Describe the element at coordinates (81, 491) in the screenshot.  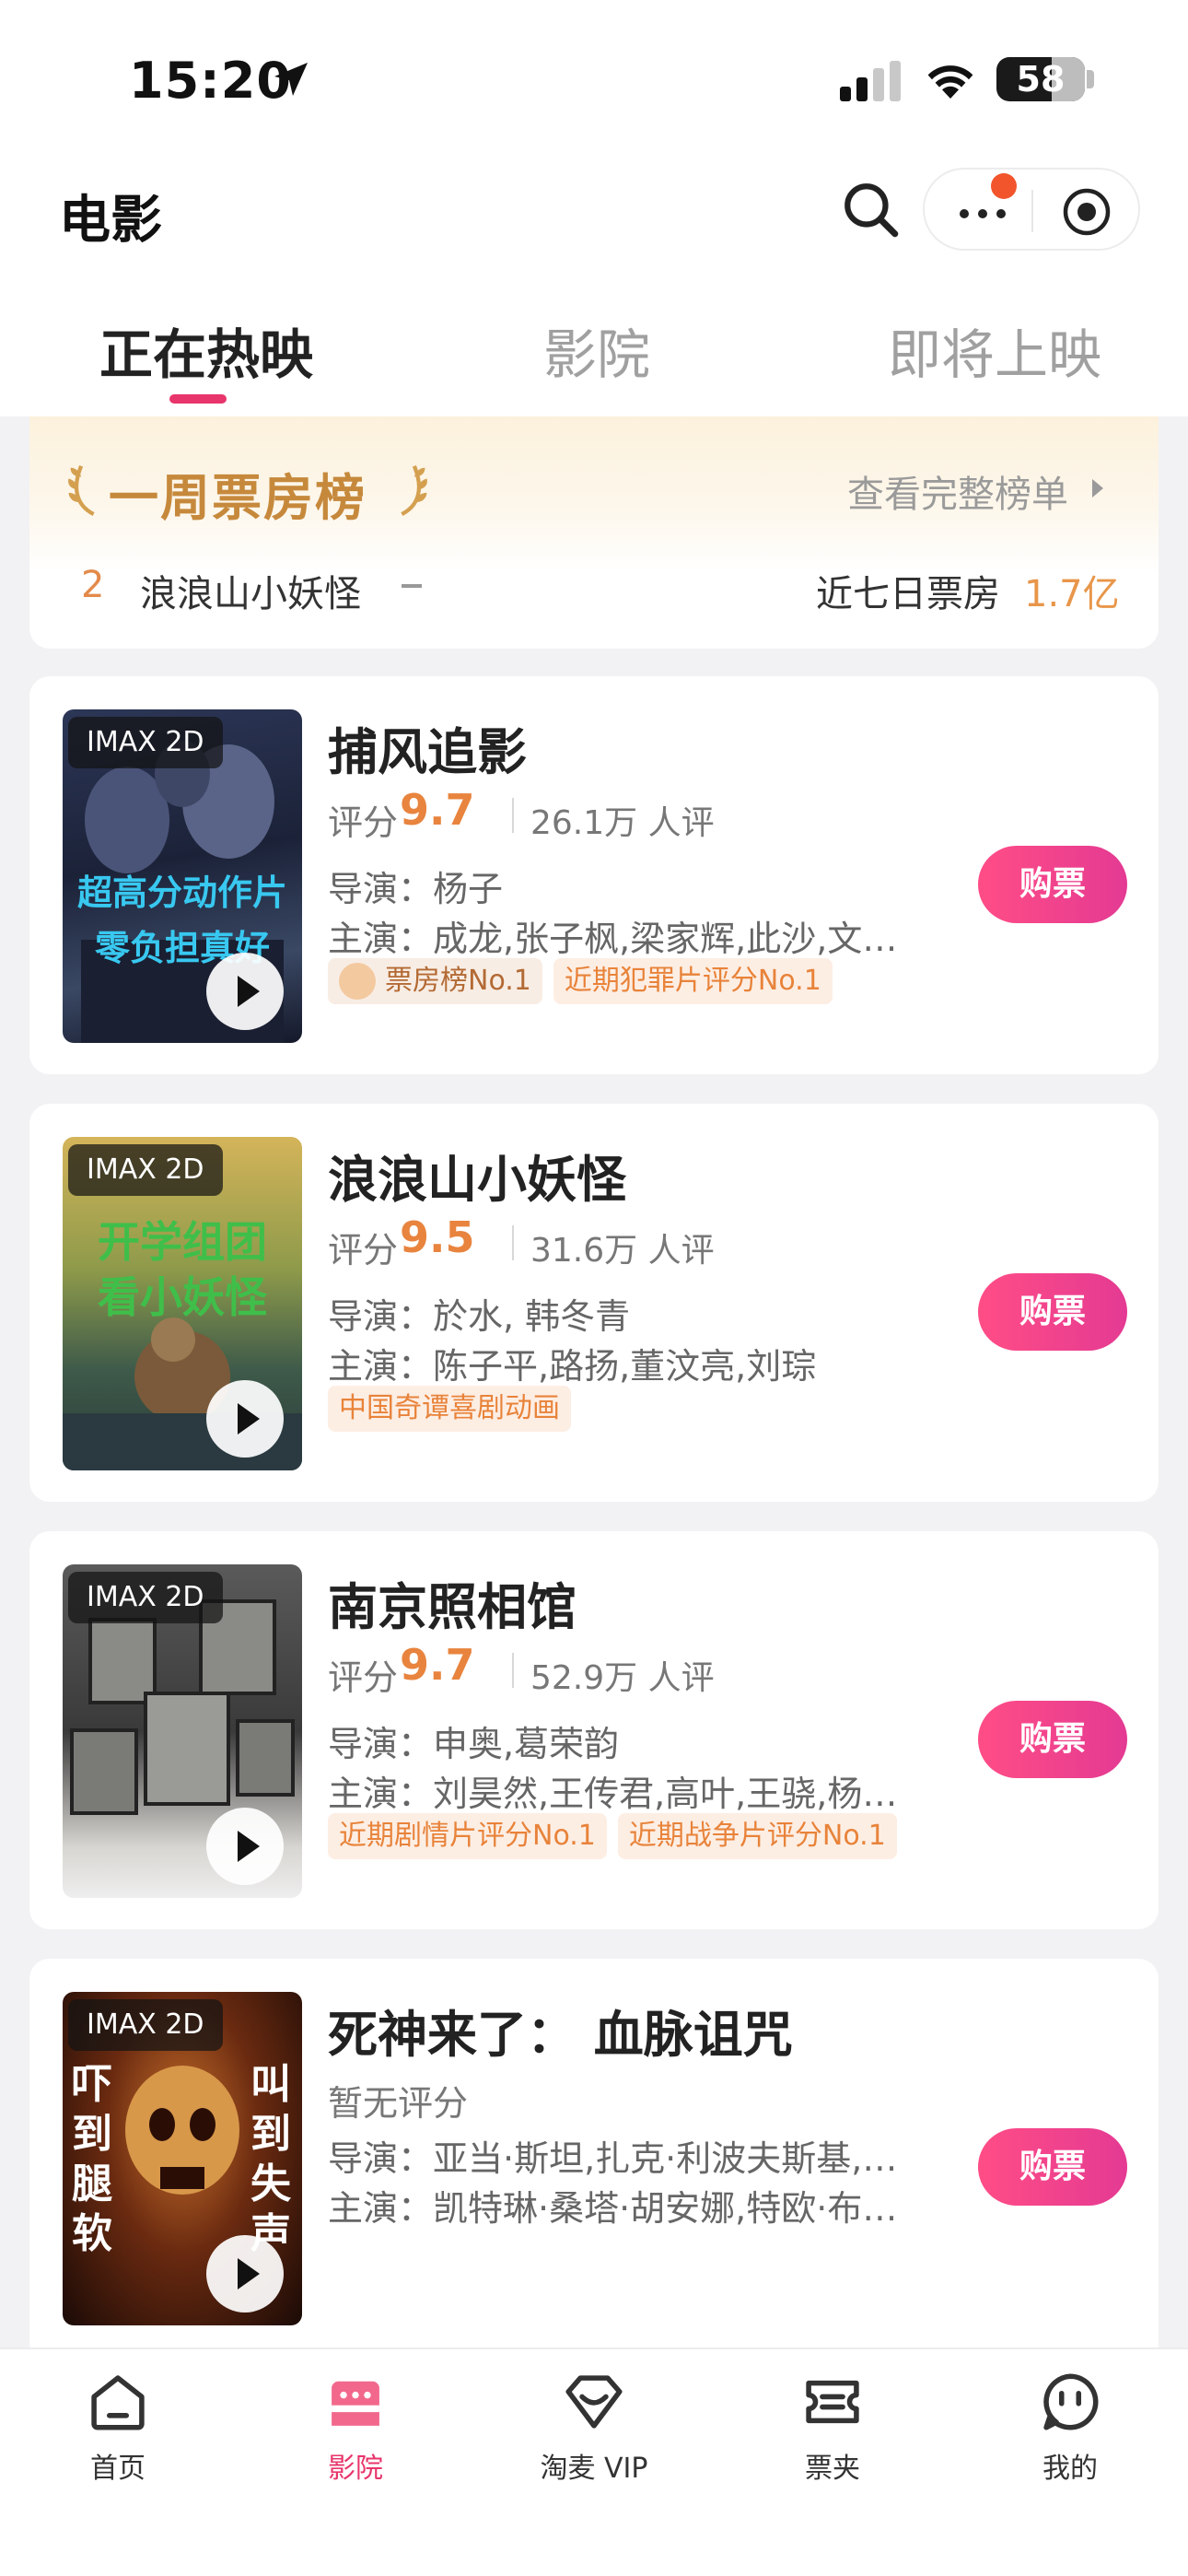
I see `laurel-left-icon` at that location.